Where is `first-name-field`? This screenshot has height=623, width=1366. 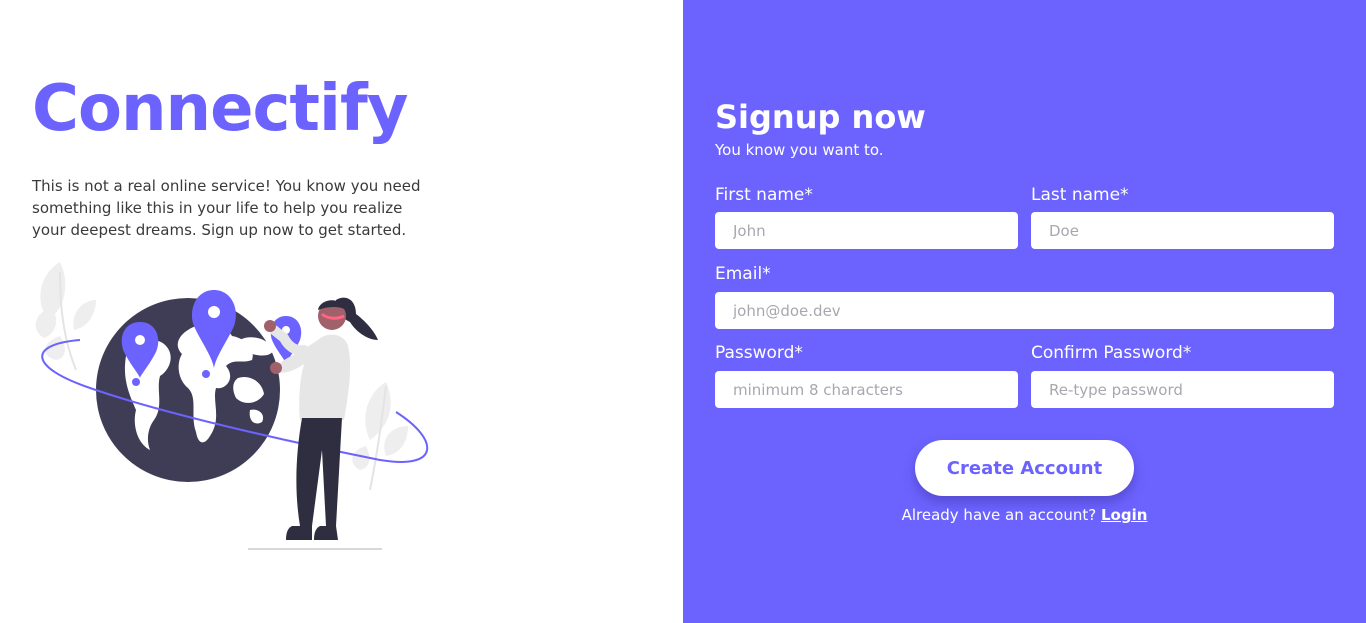
first-name-field is located at coordinates (866, 230).